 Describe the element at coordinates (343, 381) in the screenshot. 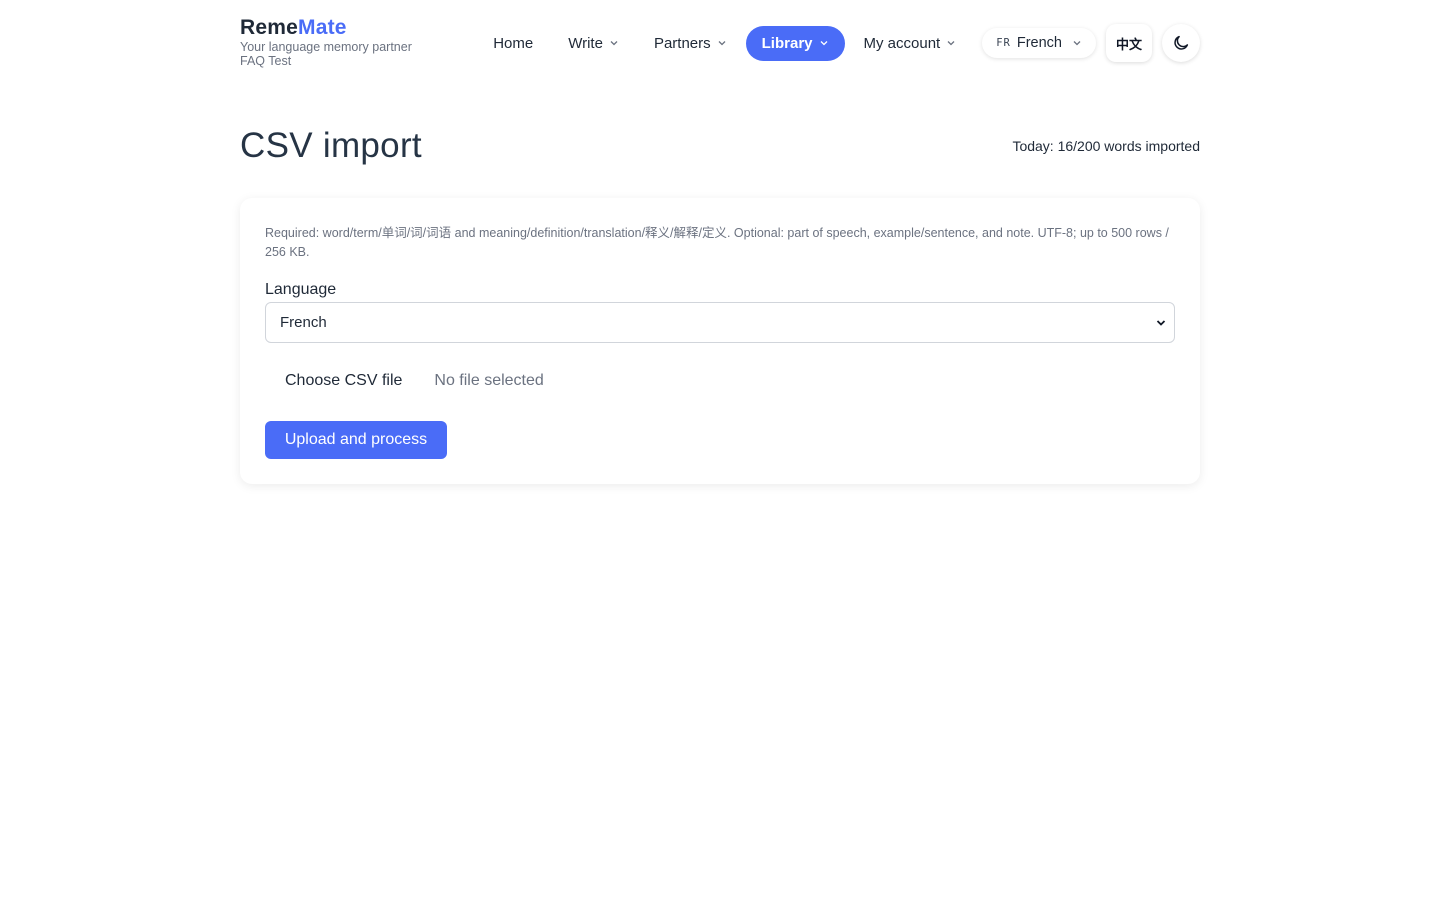

I see `choose-file-button: Choose CSV file` at that location.